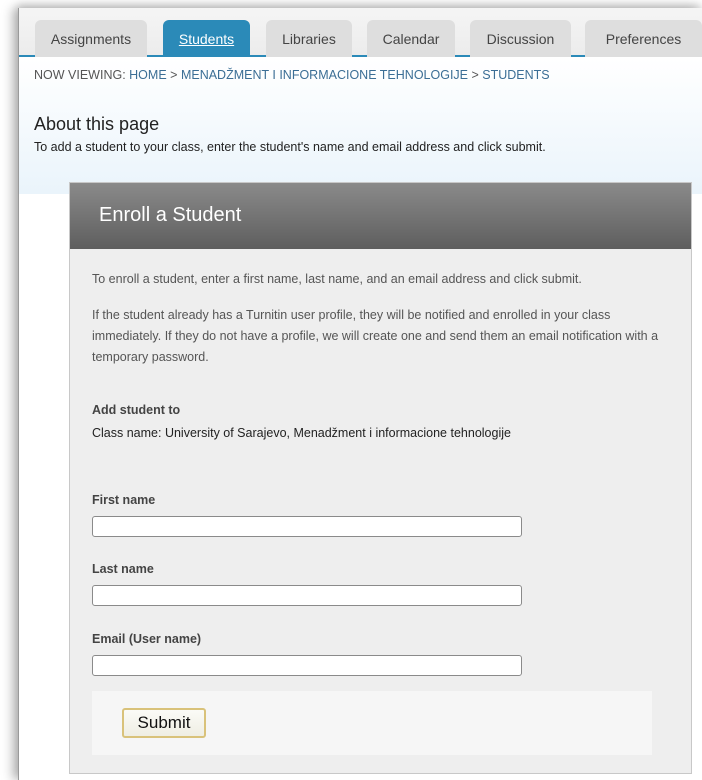 The width and height of the screenshot is (702, 780). I want to click on last-name-field, so click(307, 595).